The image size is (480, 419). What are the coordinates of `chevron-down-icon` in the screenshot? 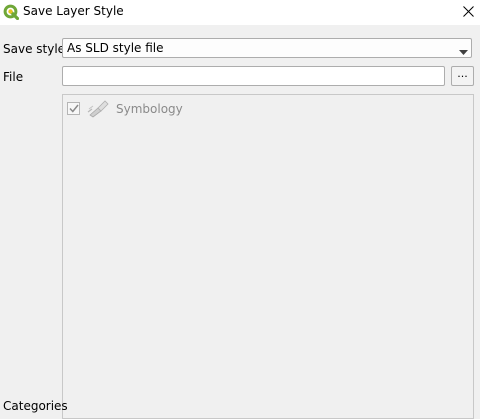 It's located at (463, 52).